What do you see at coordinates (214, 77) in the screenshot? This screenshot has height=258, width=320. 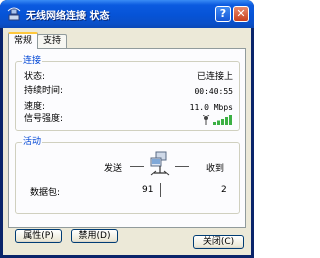 I see `status-value: 已连接上` at bounding box center [214, 77].